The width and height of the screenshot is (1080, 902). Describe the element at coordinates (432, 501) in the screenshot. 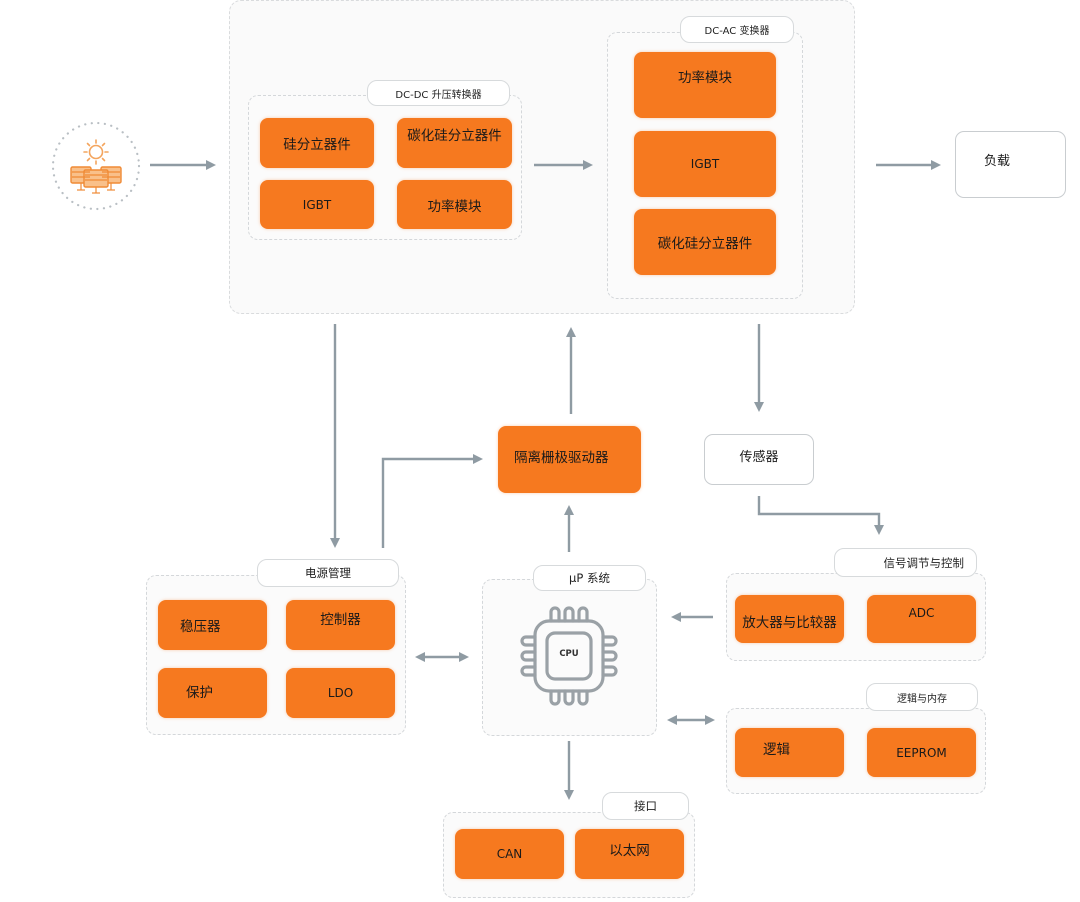

I see `arrow-power-management-to-gate-driver` at that location.